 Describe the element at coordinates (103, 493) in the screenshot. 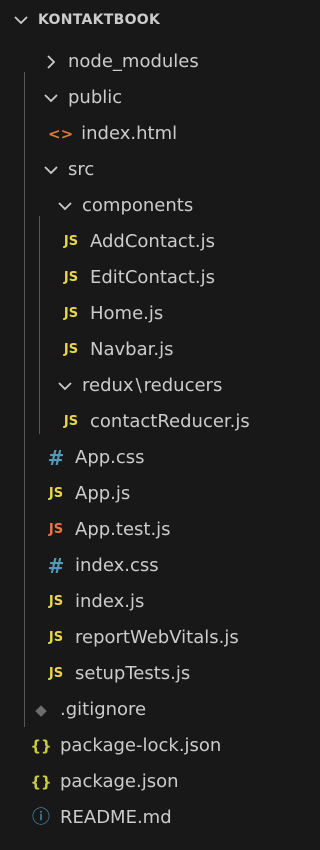

I see `tree-item-label: App.js` at that location.